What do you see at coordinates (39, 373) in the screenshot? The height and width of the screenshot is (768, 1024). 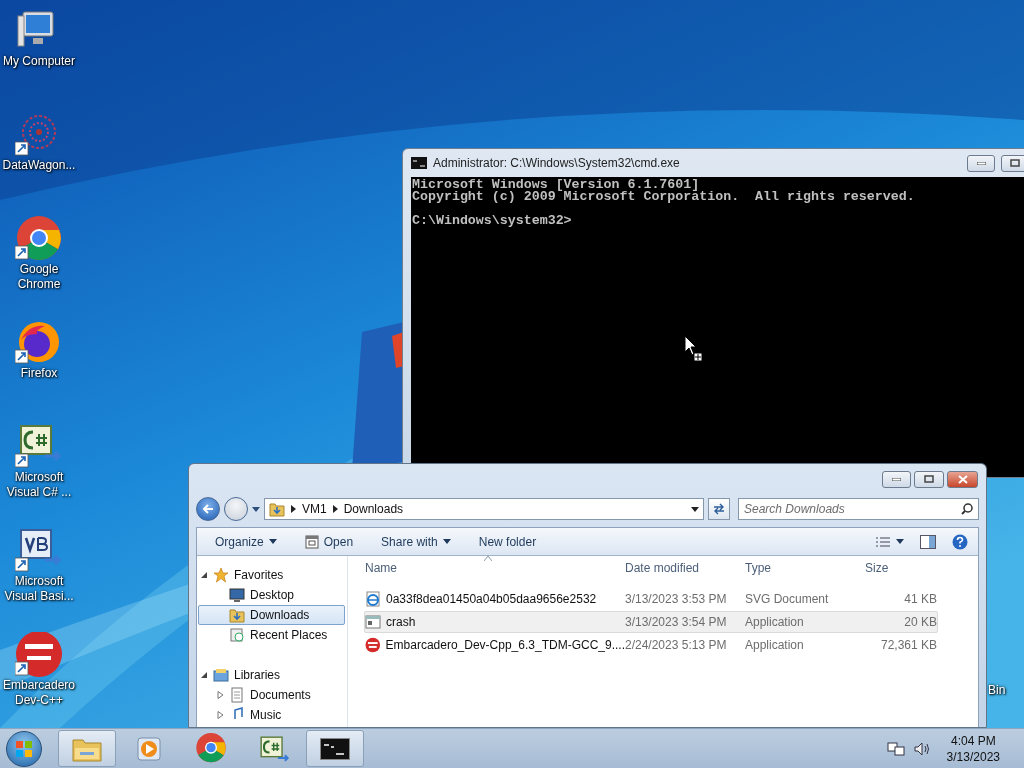 I see `desktop-icon-label: Firefox` at bounding box center [39, 373].